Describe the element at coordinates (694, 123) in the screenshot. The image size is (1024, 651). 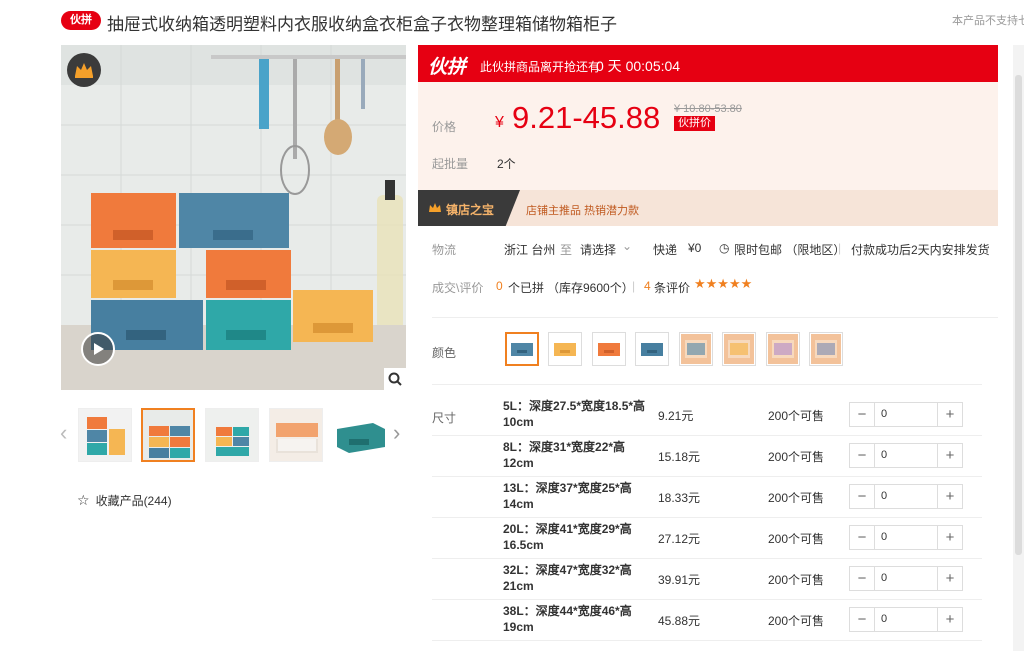
I see `huopin-price-tag: 伙拼价` at that location.